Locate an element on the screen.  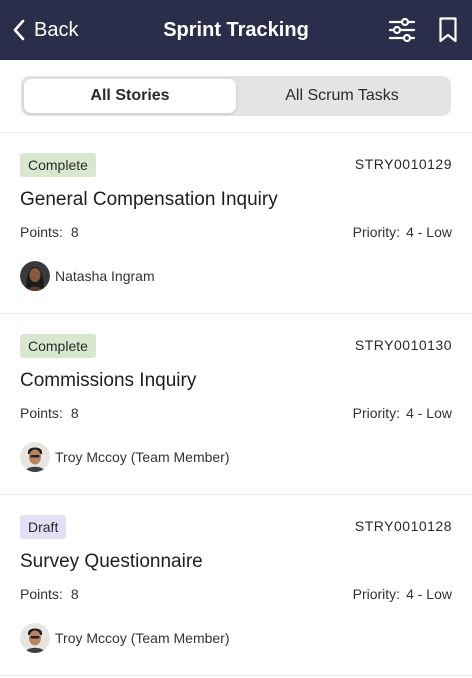
status-badge: Draft is located at coordinates (43, 527).